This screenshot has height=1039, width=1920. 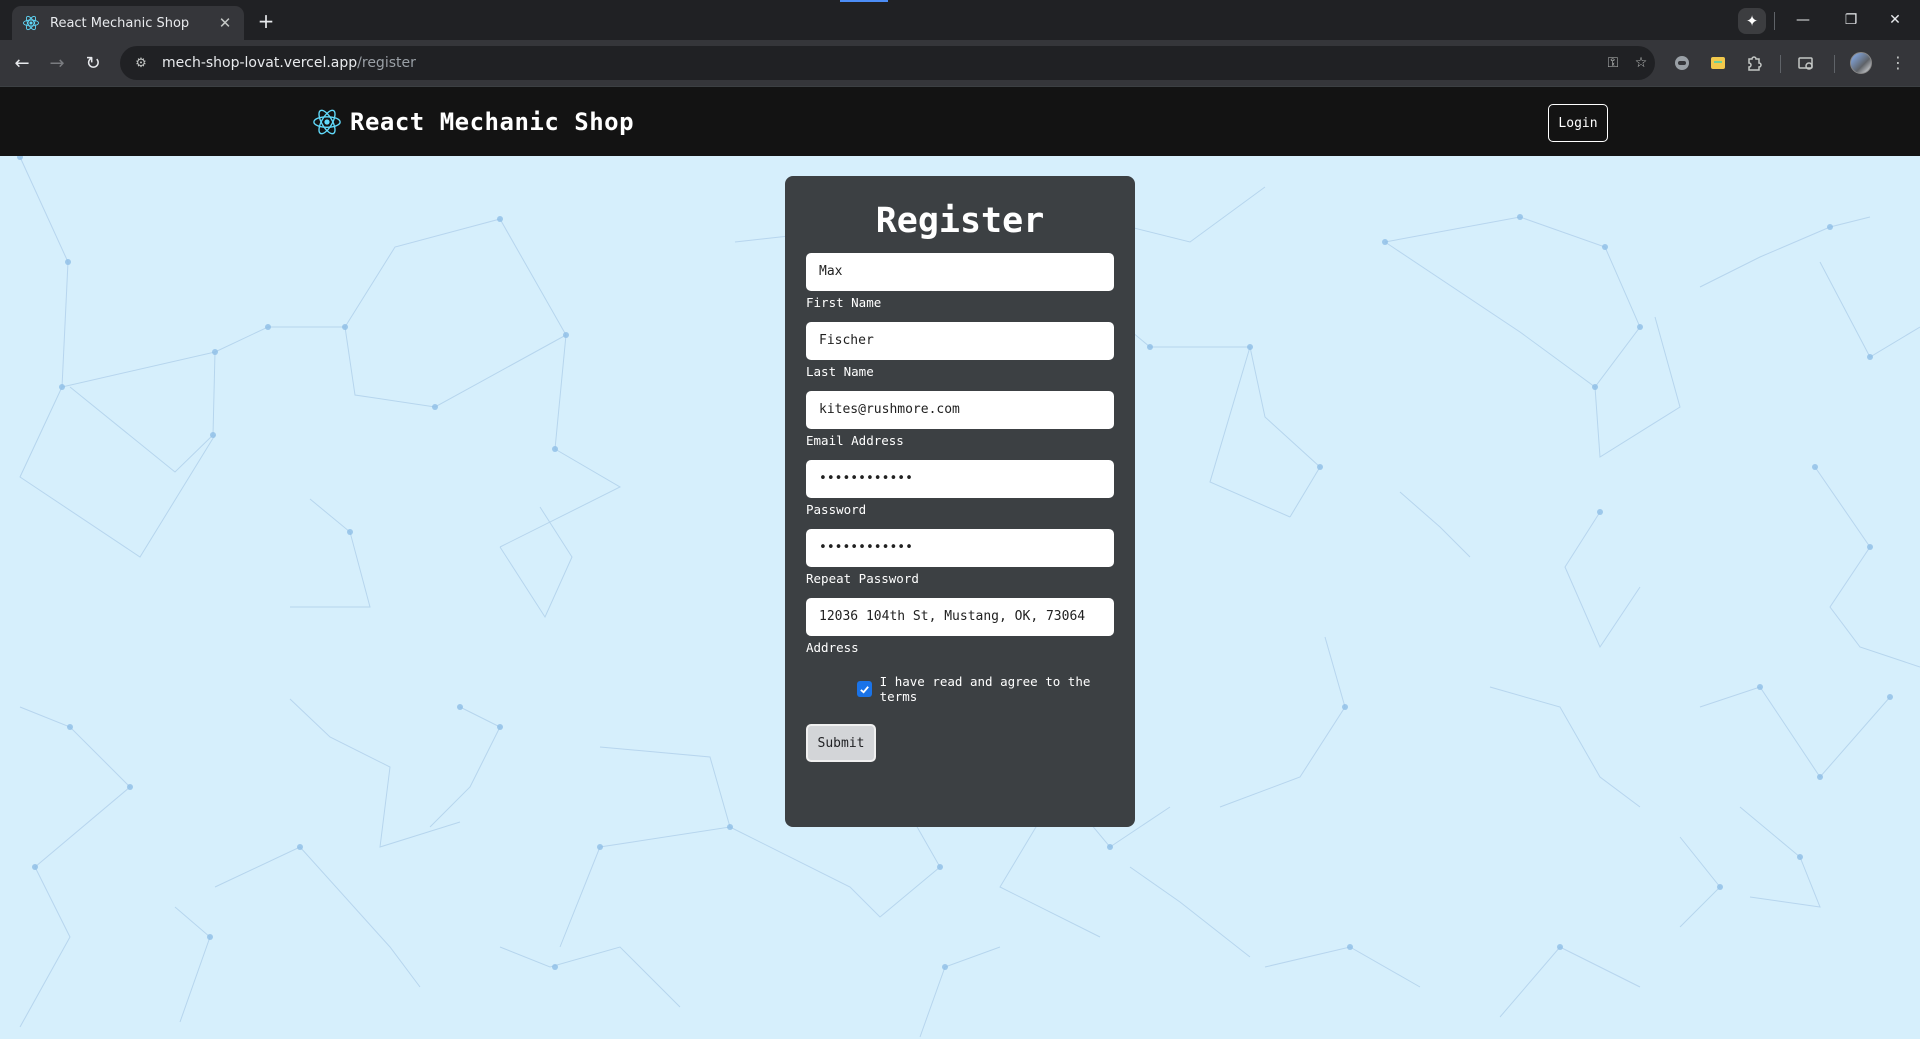 What do you see at coordinates (960, 221) in the screenshot?
I see `register-title: Register` at bounding box center [960, 221].